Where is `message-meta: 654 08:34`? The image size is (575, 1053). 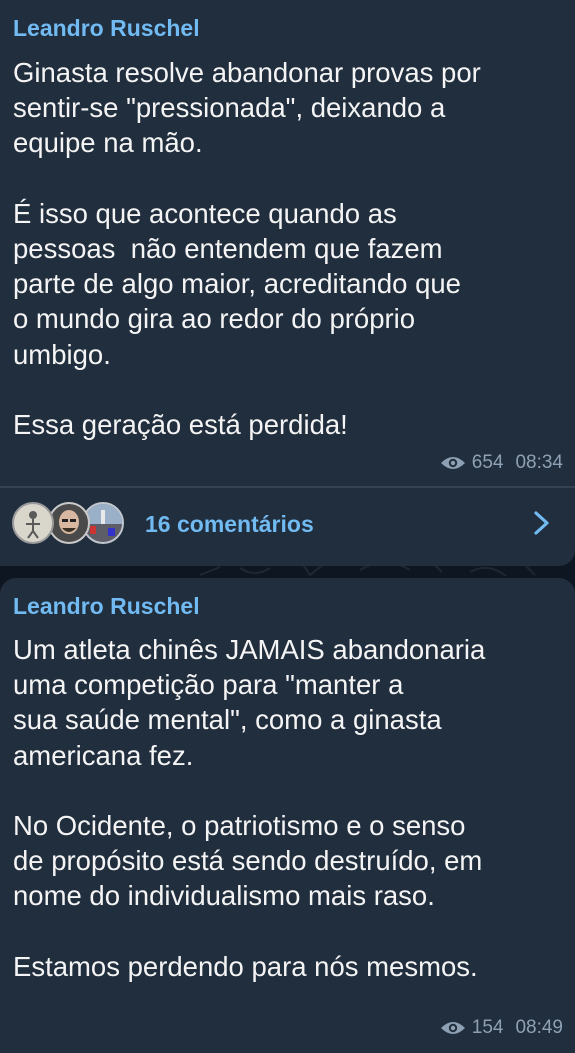
message-meta: 654 08:34 is located at coordinates (501, 463).